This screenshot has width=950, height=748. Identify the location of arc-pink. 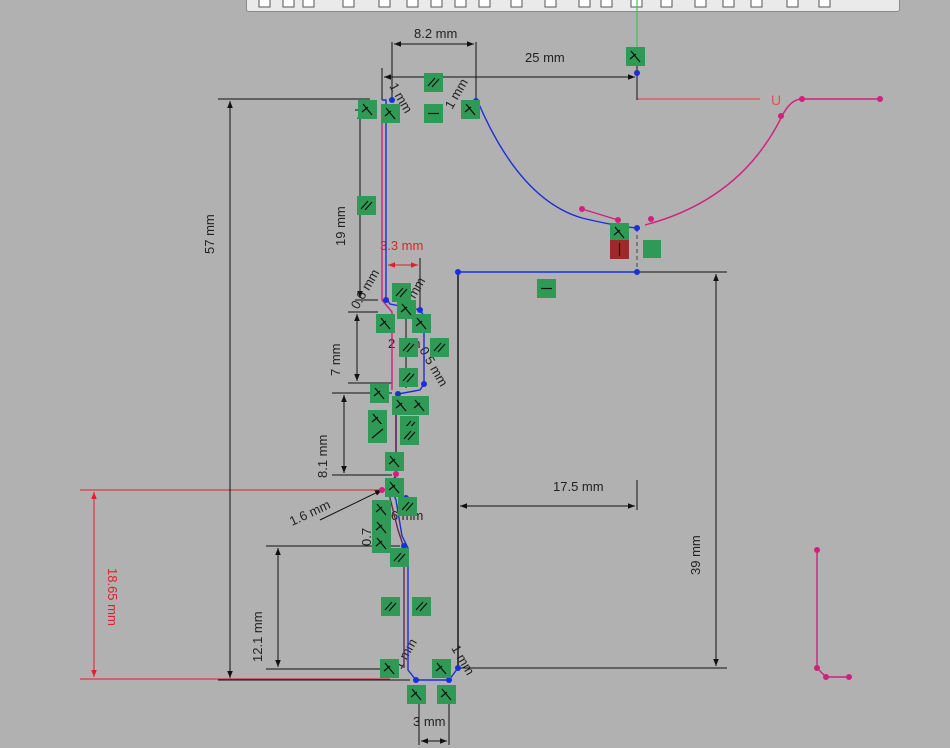
(762, 162).